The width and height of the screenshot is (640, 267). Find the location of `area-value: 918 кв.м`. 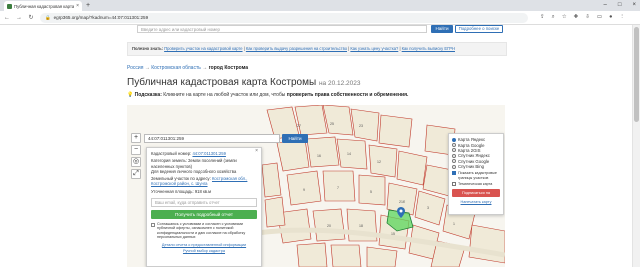

area-value: 918 кв.м is located at coordinates (203, 191).